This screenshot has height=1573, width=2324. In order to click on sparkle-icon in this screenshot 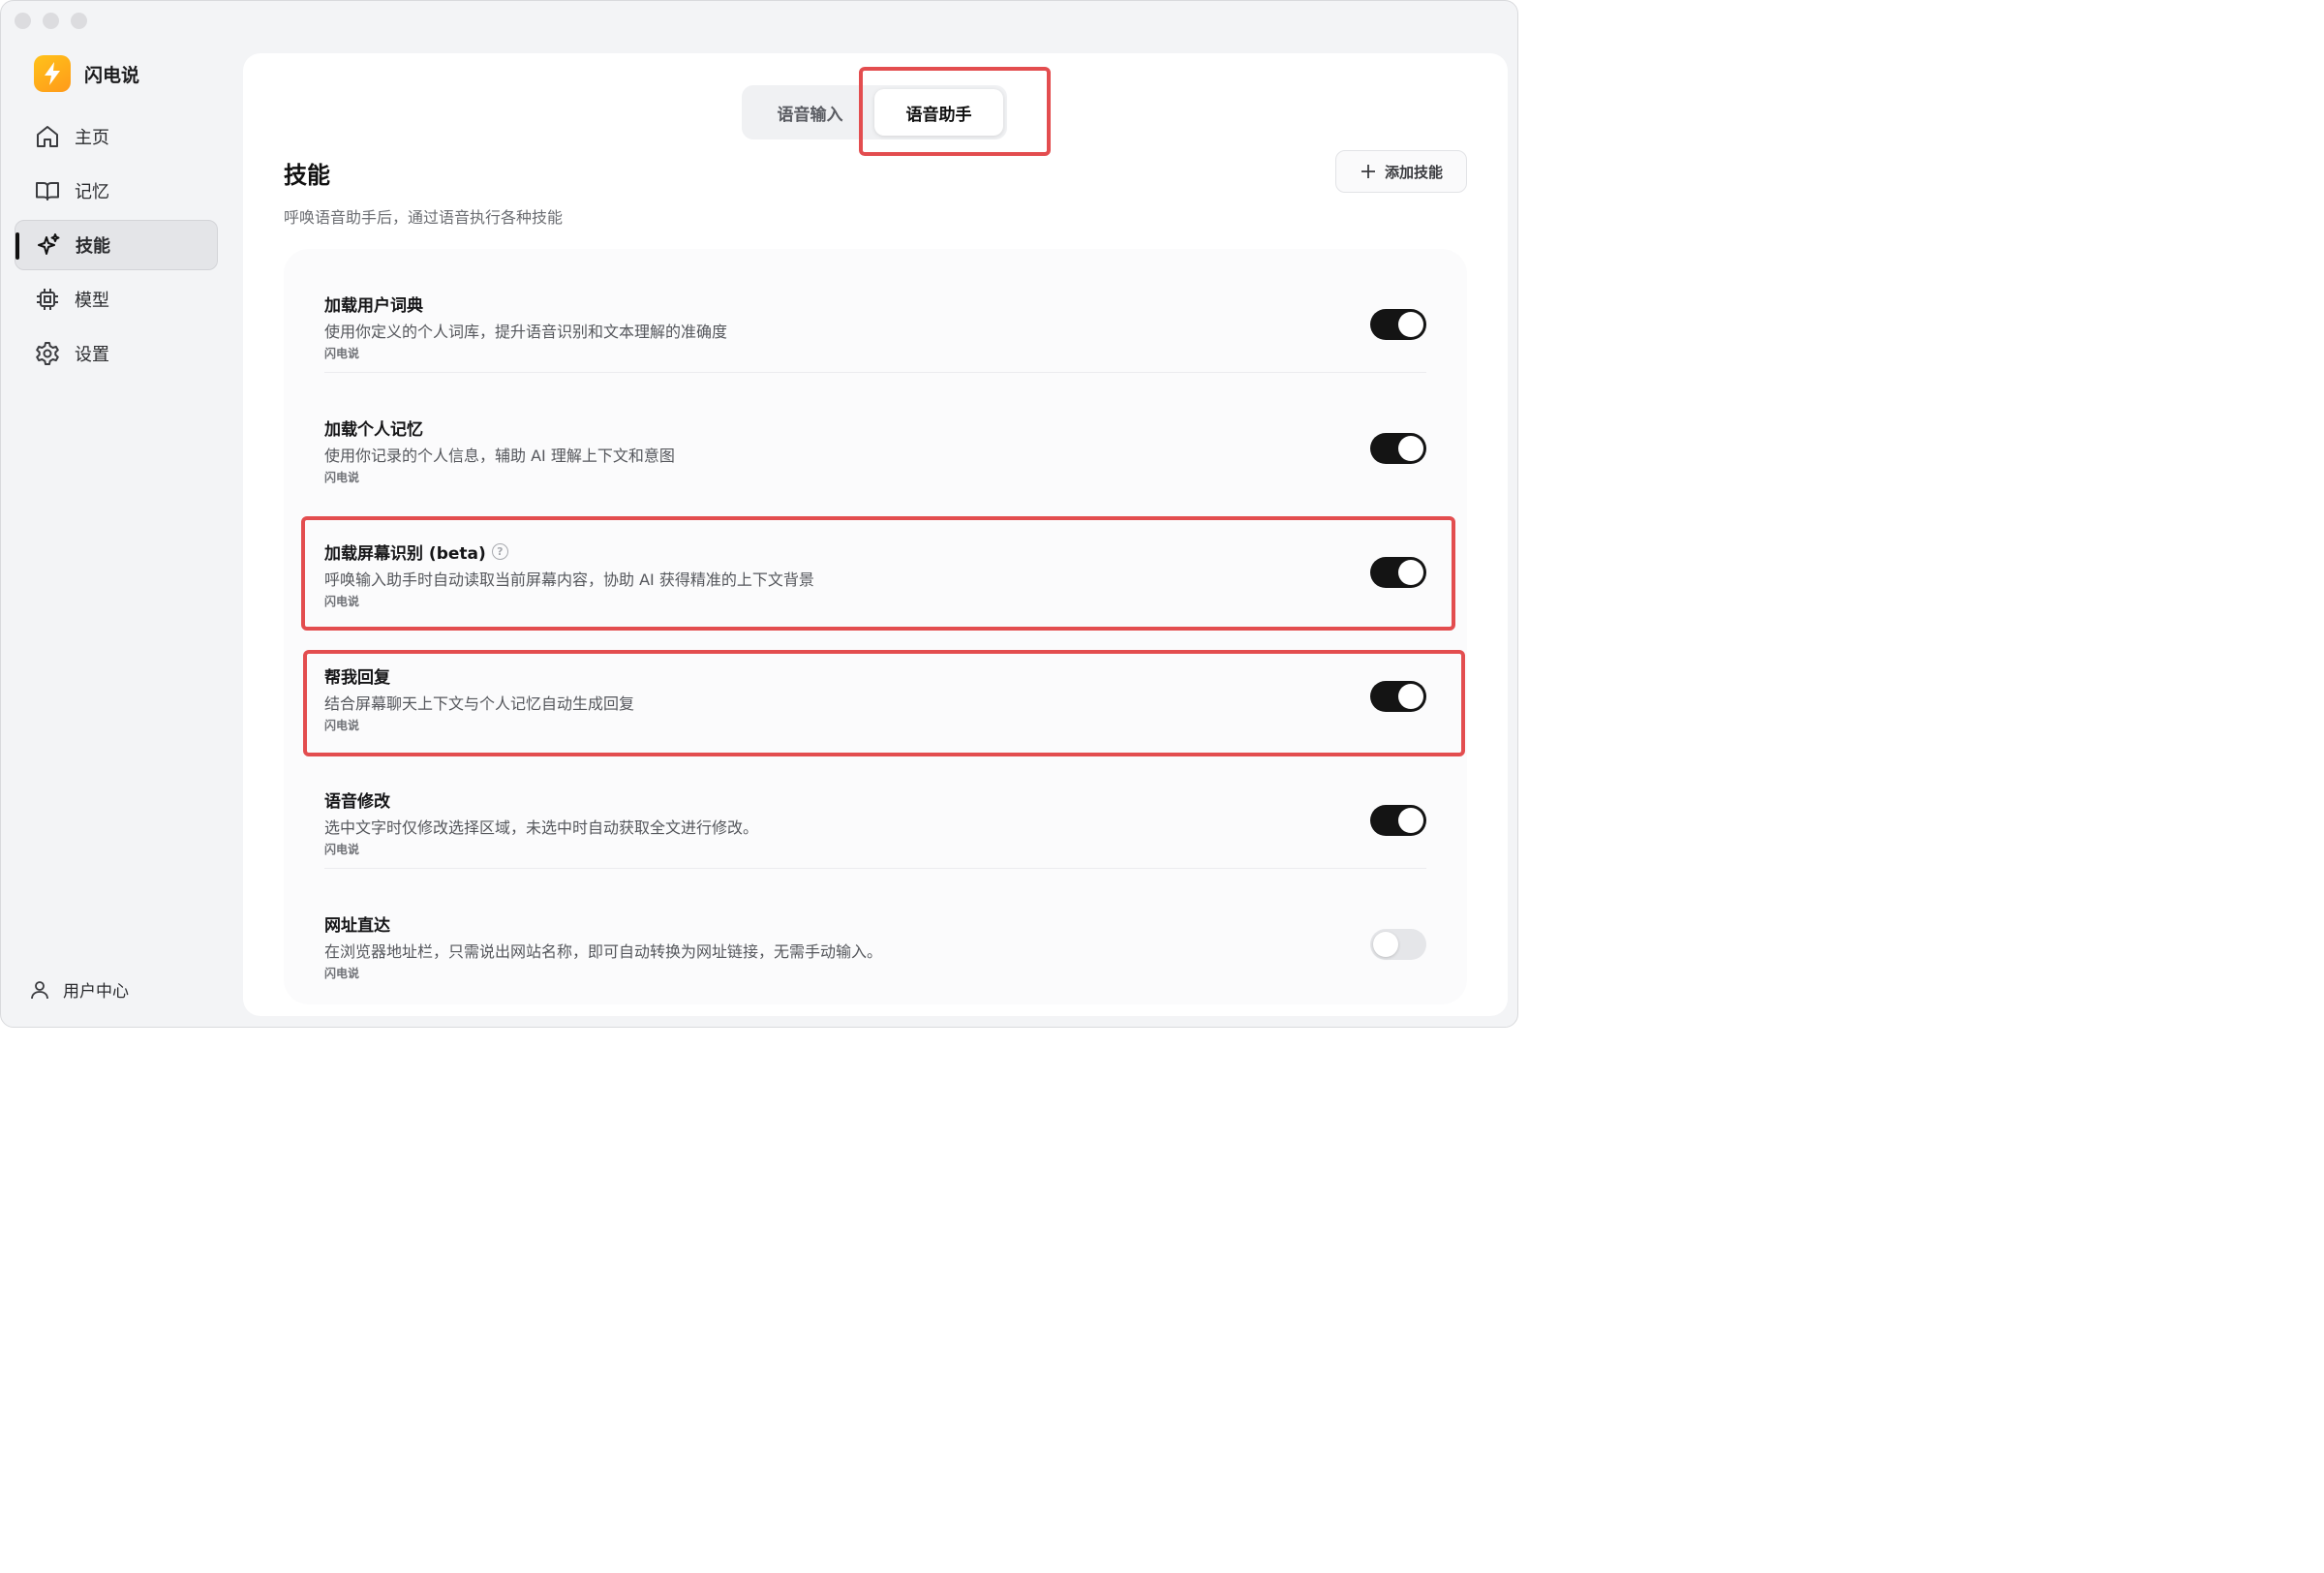, I will do `click(49, 244)`.